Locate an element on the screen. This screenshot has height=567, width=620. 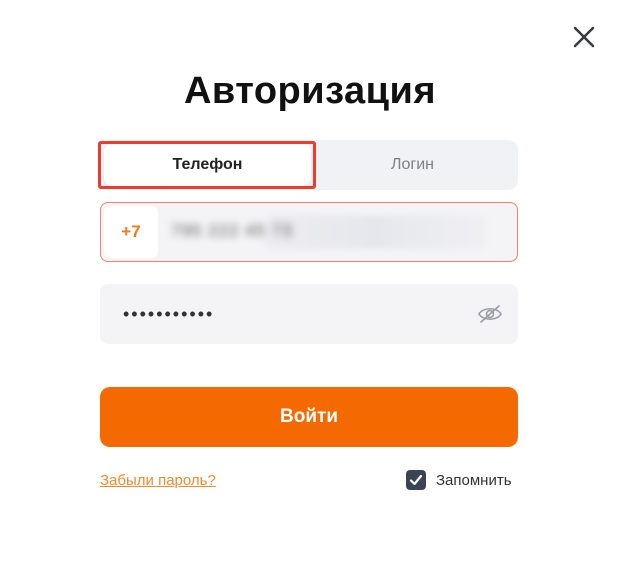
phone-prefix: +7 is located at coordinates (131, 232).